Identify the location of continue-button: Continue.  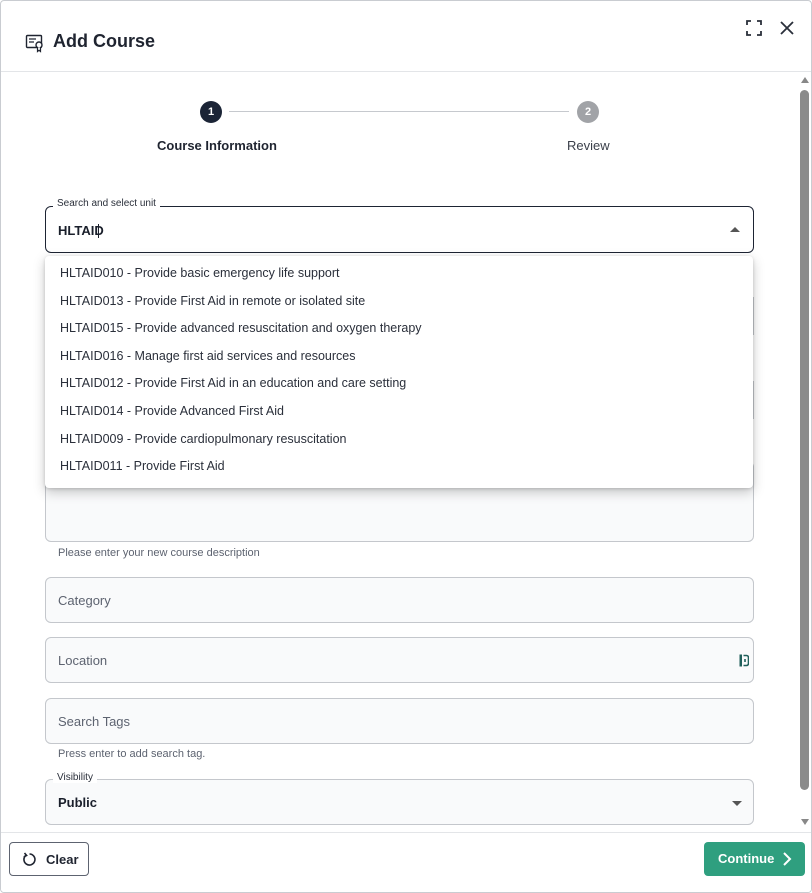
(754, 859).